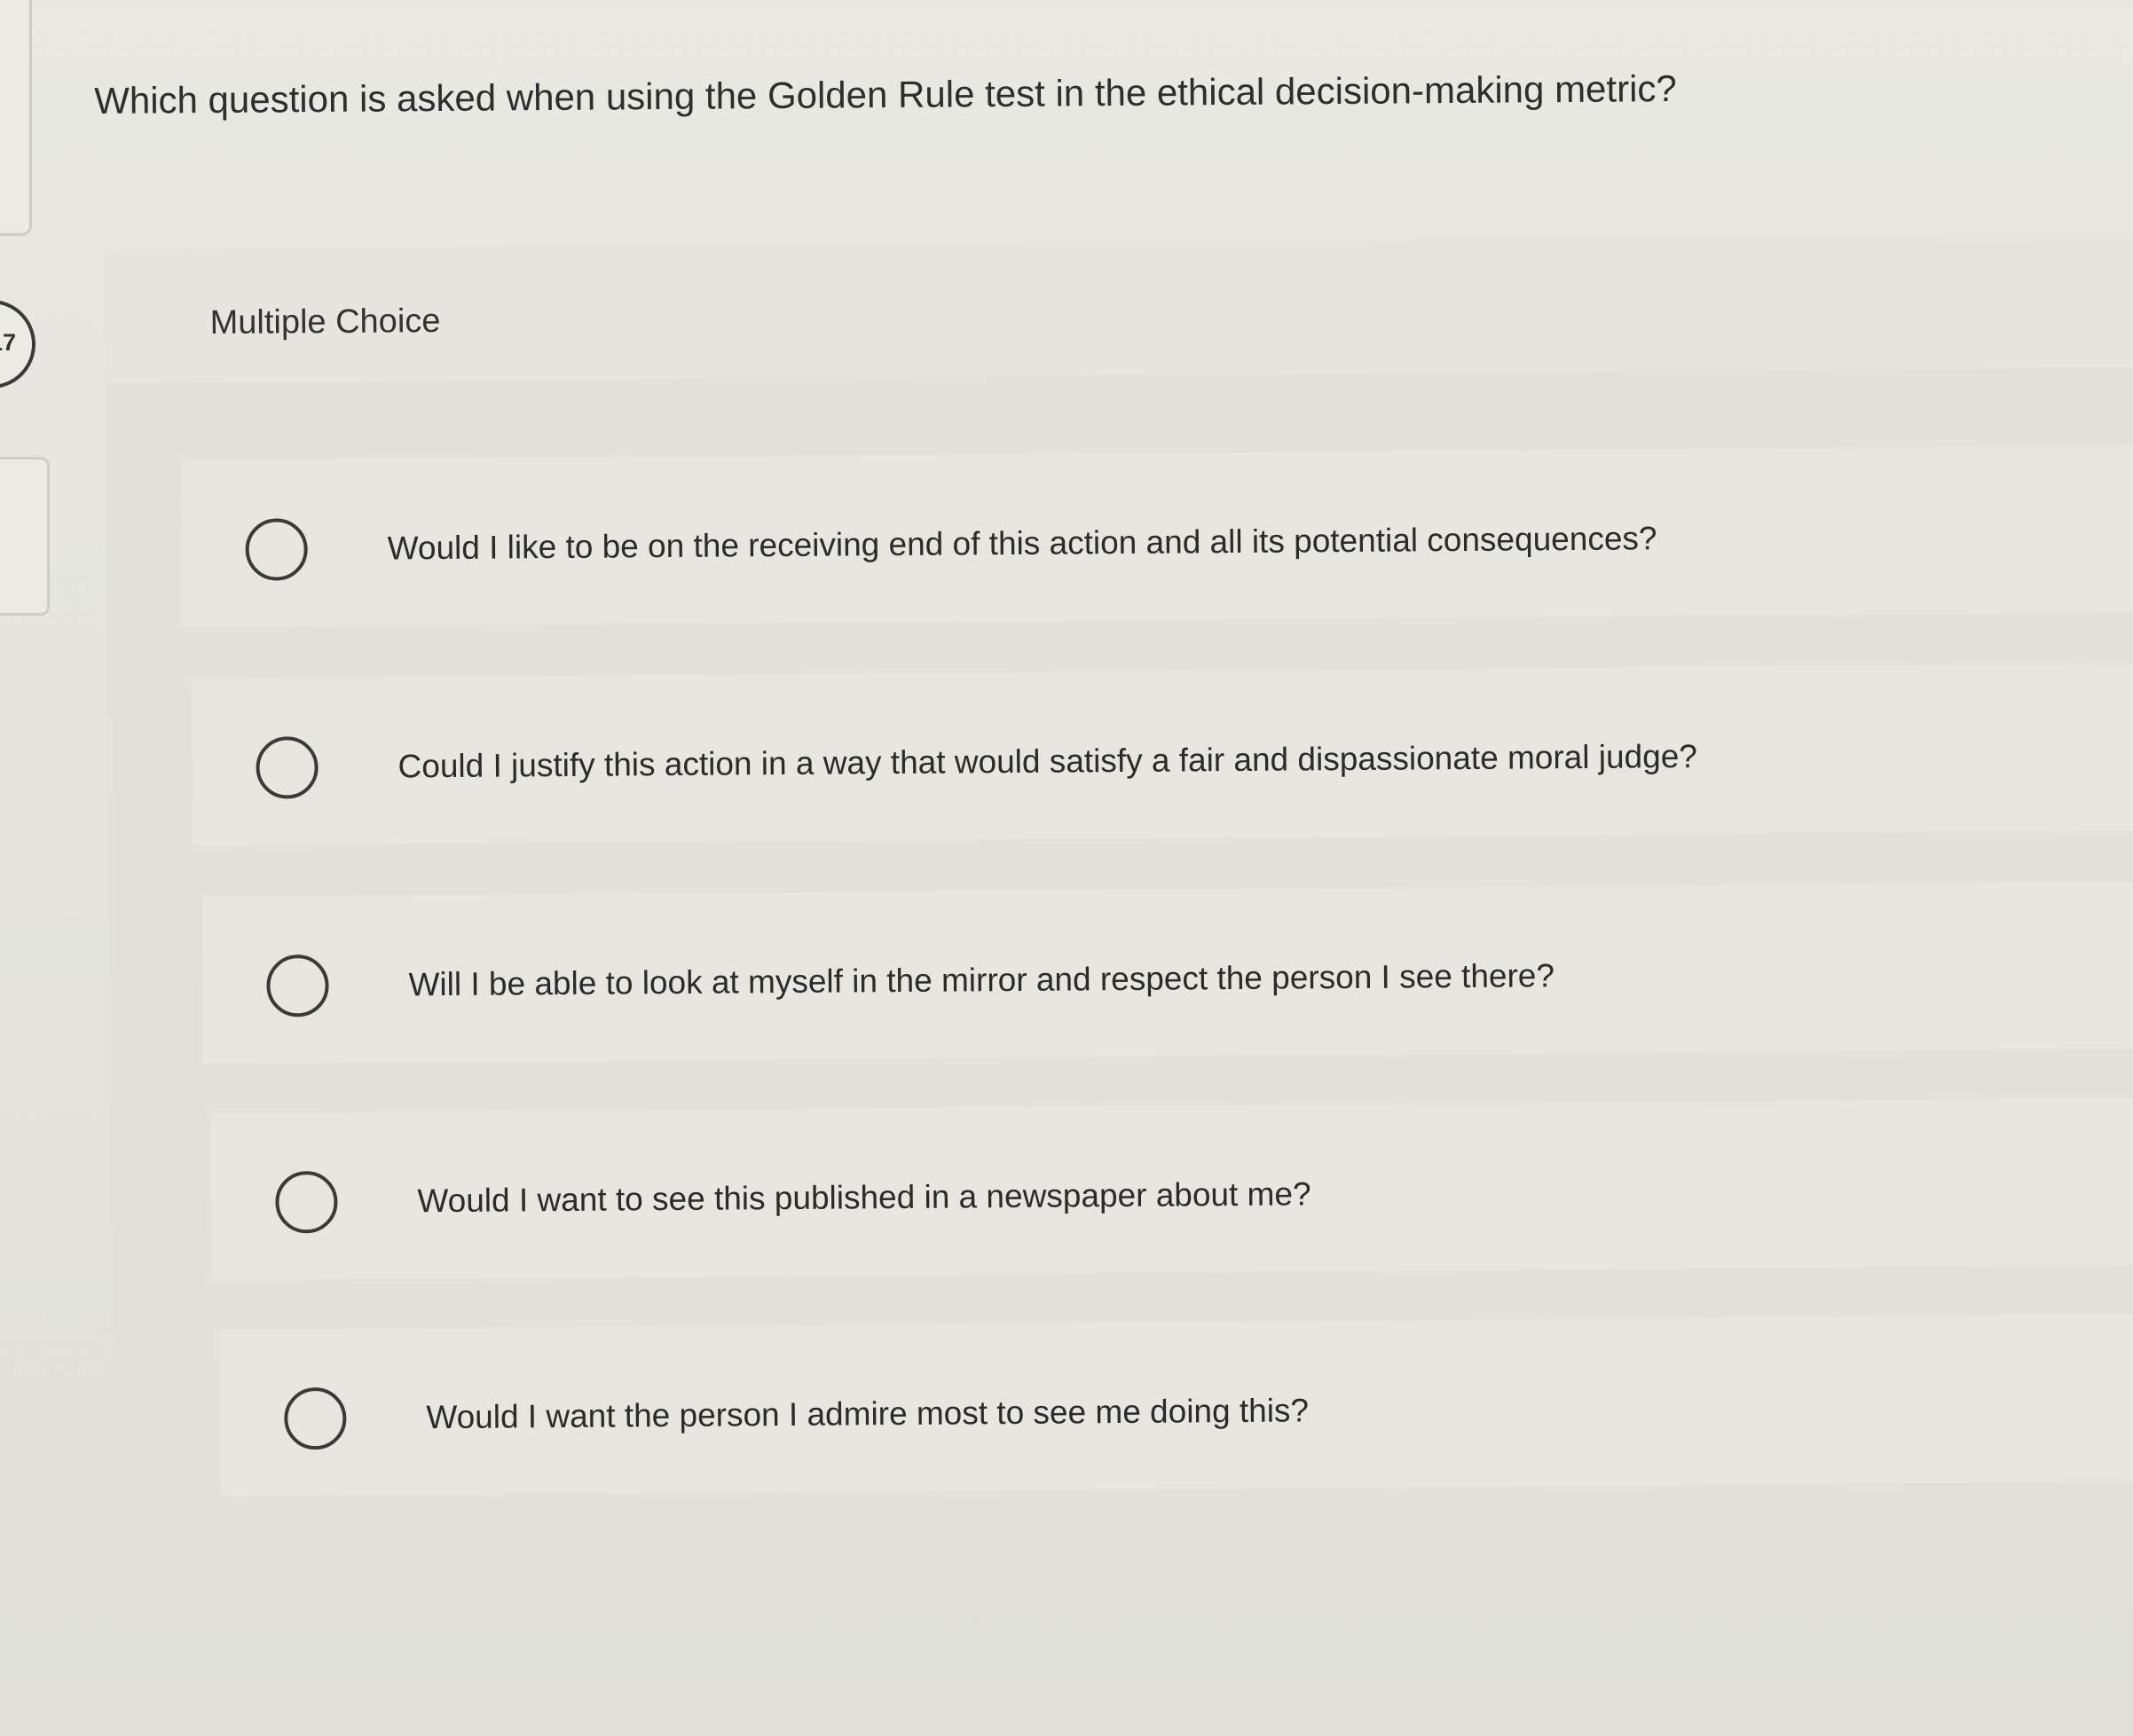 The height and width of the screenshot is (1736, 2133). Describe the element at coordinates (1118, 308) in the screenshot. I see `answer-type-header: Multiple Choice` at that location.